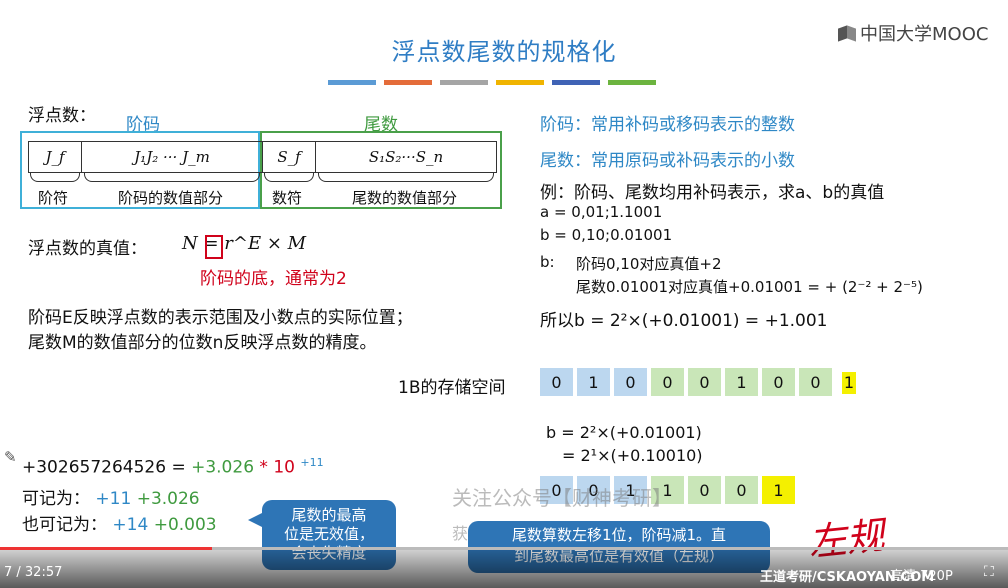 The height and width of the screenshot is (588, 1008). What do you see at coordinates (244, 243) in the screenshot?
I see `formula: N = r^E × M` at bounding box center [244, 243].